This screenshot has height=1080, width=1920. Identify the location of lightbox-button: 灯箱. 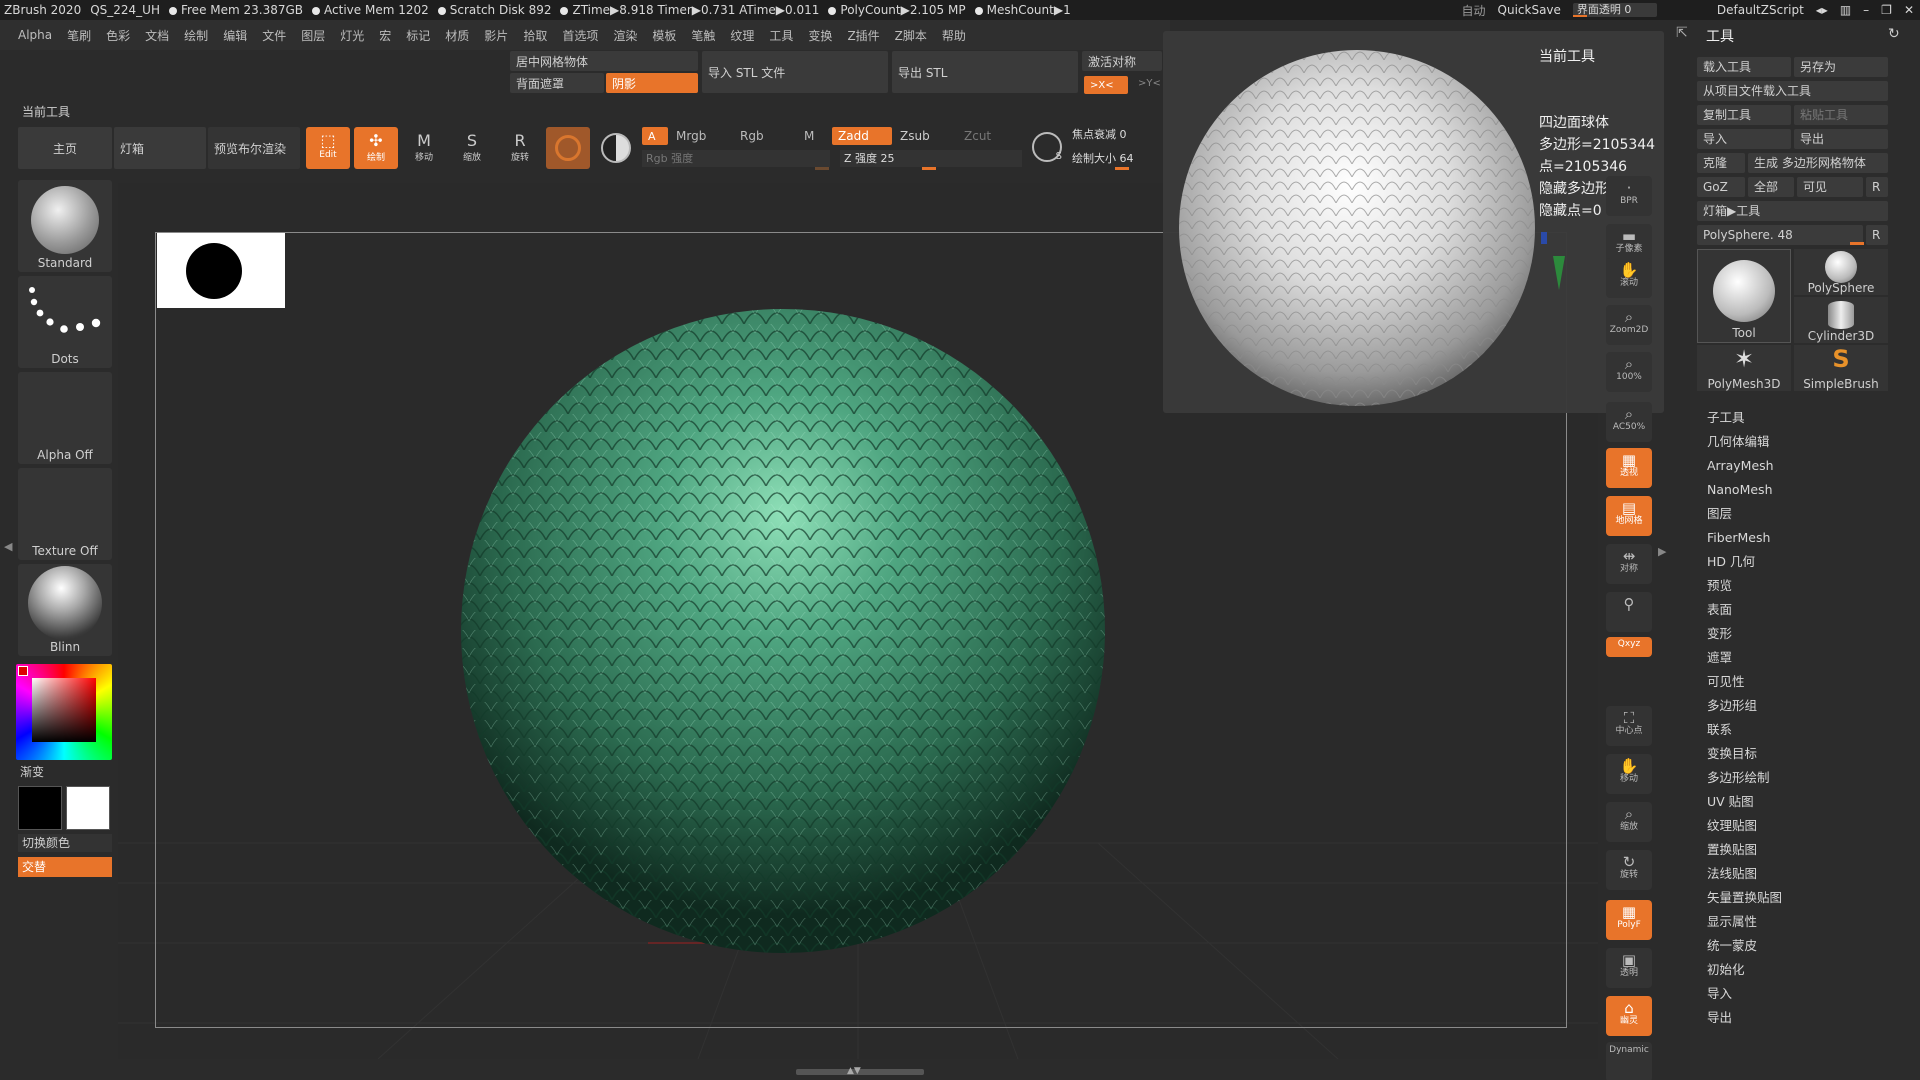
(160, 148).